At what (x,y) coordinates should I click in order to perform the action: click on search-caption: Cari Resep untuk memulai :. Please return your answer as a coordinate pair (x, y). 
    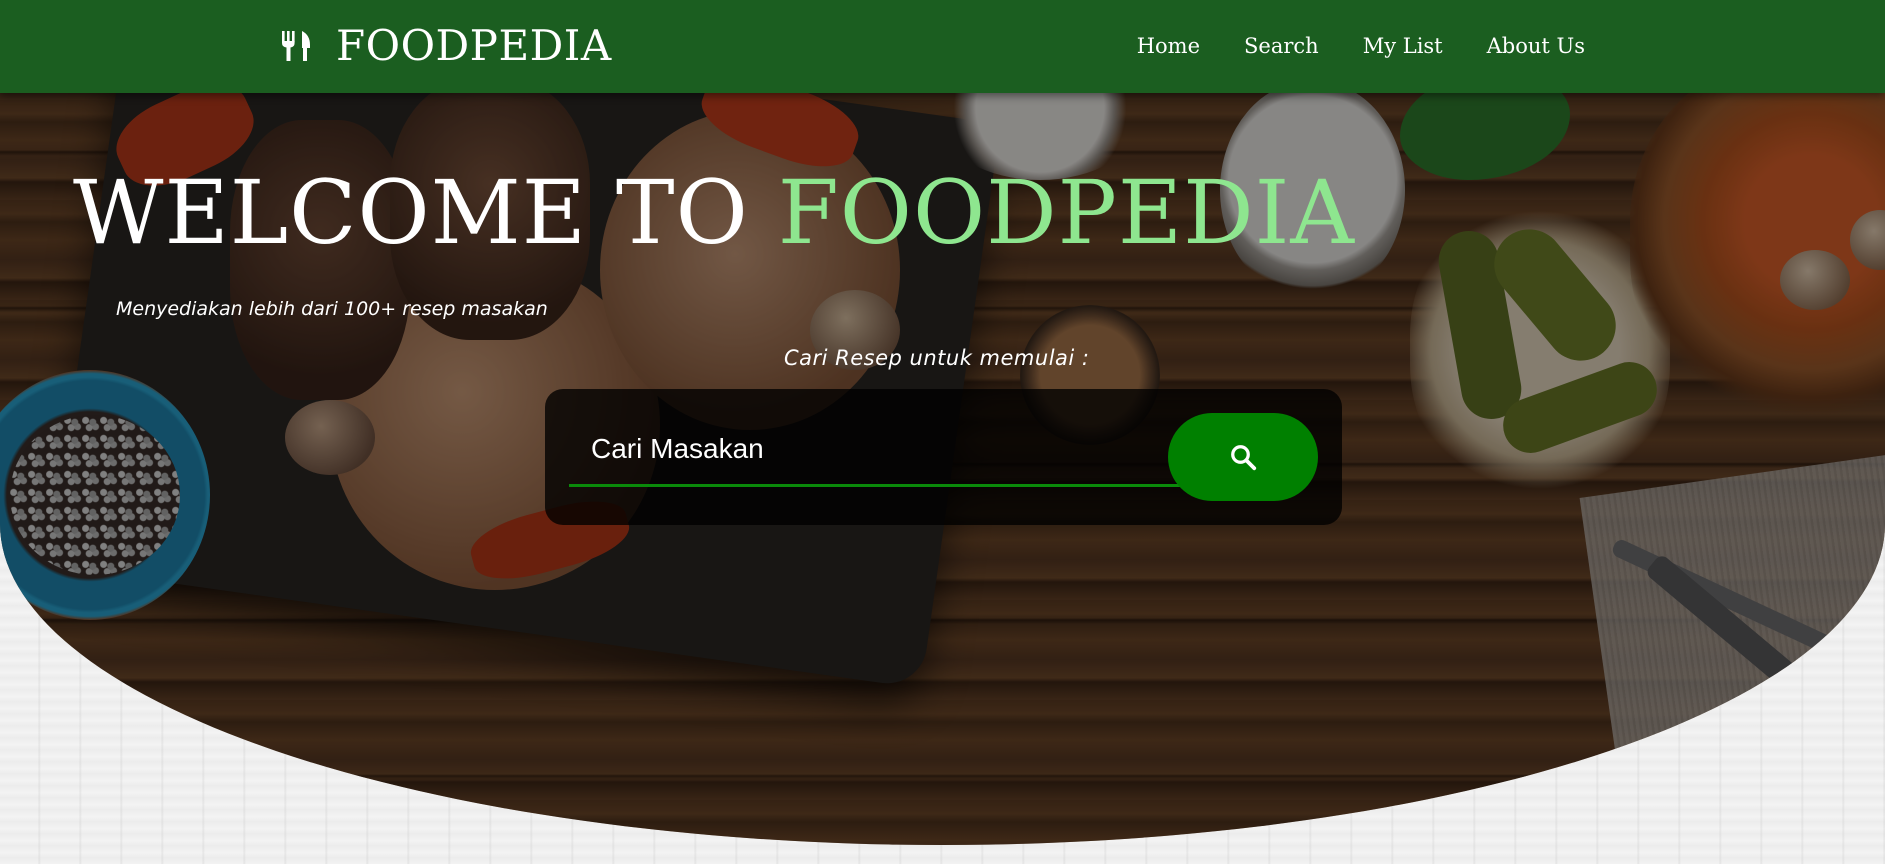
    Looking at the image, I should click on (937, 358).